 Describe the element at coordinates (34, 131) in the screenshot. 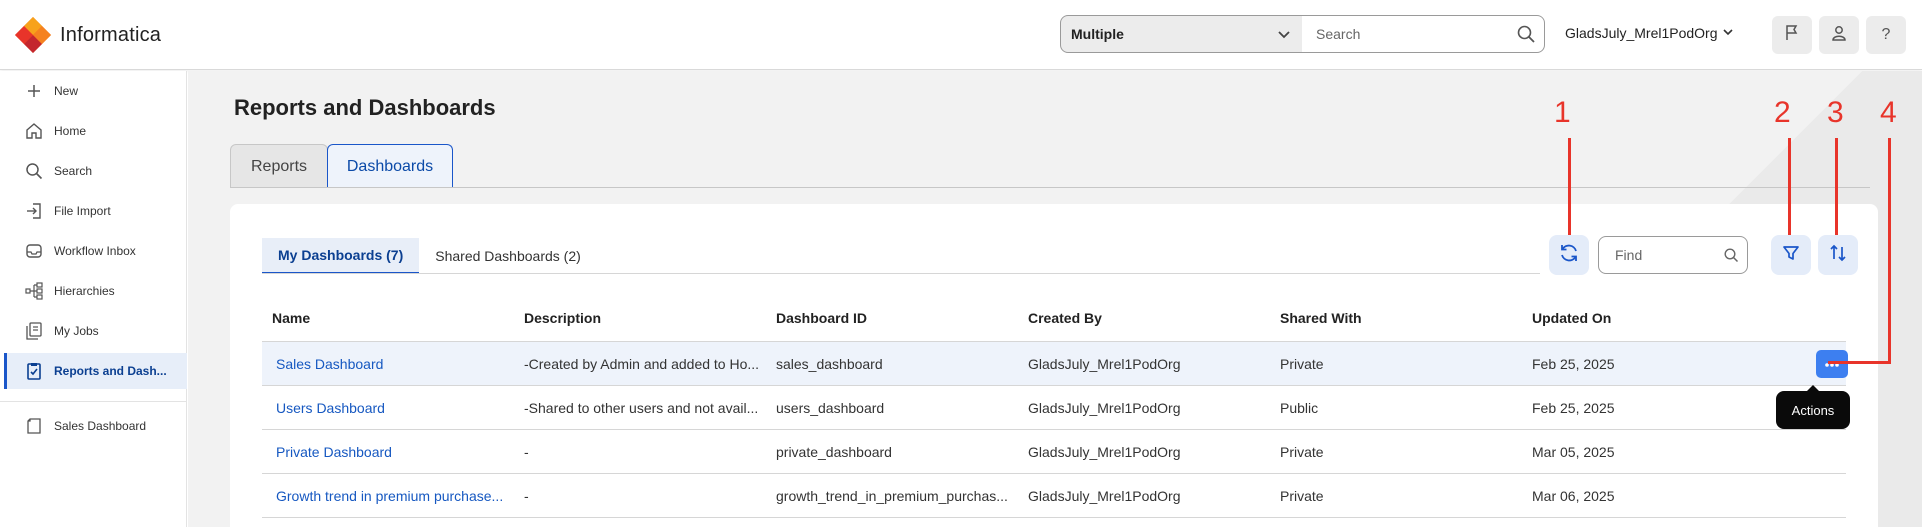

I see `home-icon` at that location.